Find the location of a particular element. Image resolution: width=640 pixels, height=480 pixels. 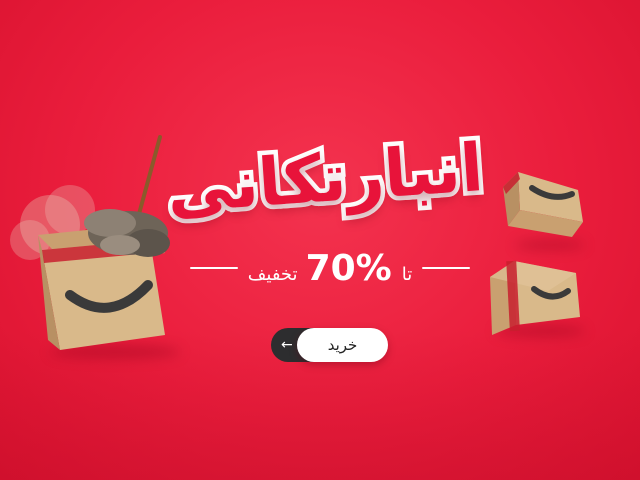

discount-row: تا 70% تخفیف is located at coordinates (330, 268).